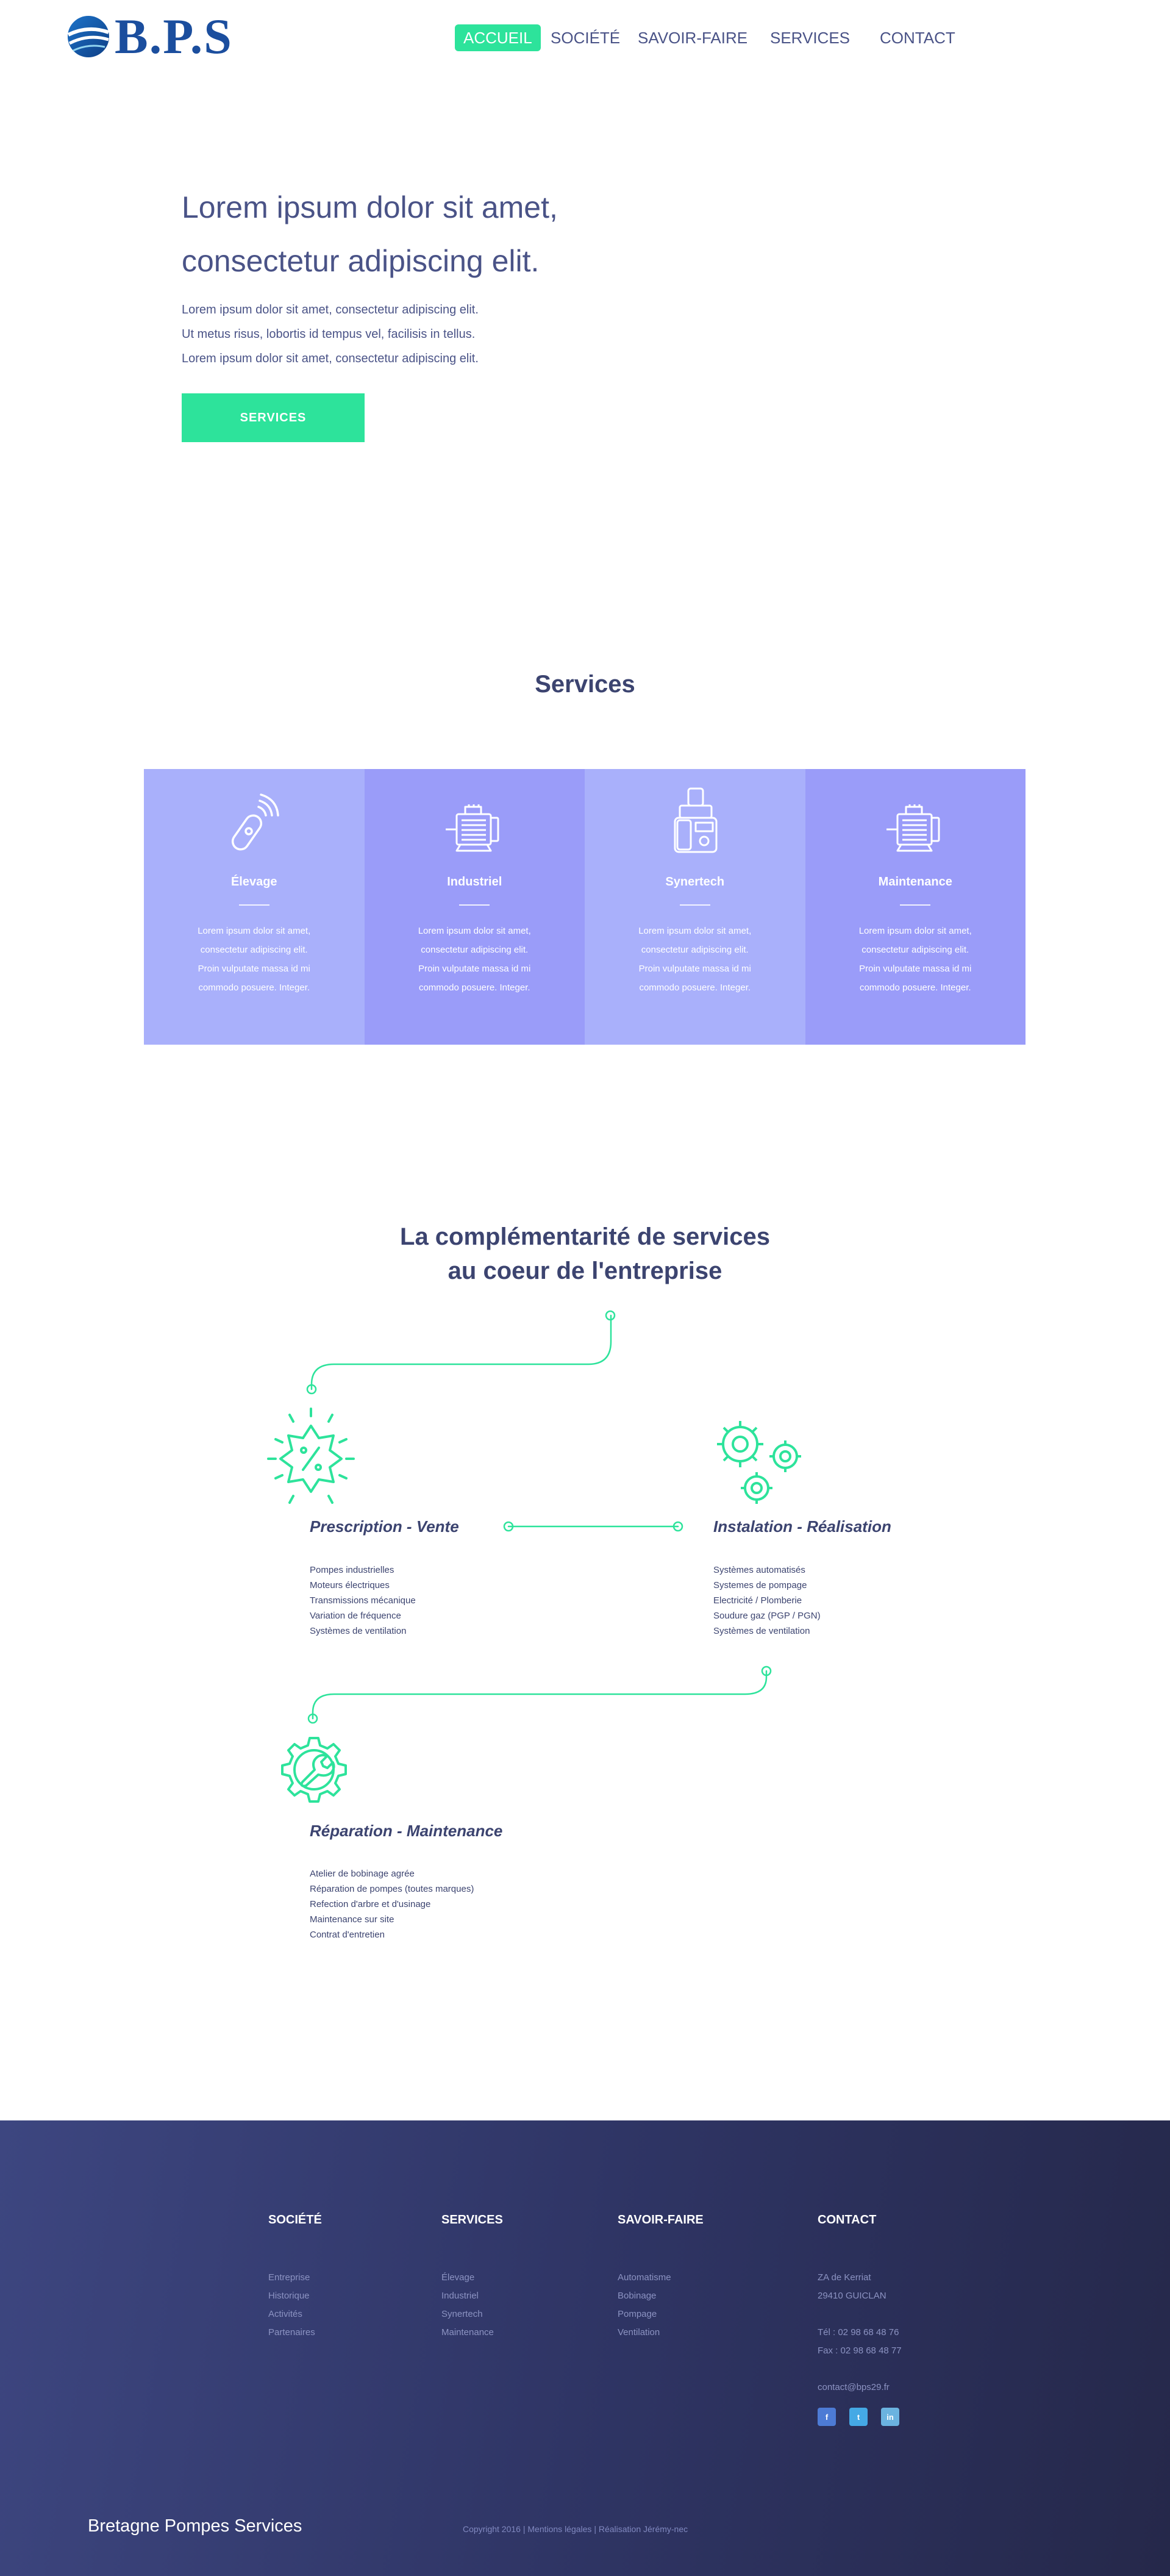  What do you see at coordinates (661, 2314) in the screenshot?
I see `footer-link: Pompage` at bounding box center [661, 2314].